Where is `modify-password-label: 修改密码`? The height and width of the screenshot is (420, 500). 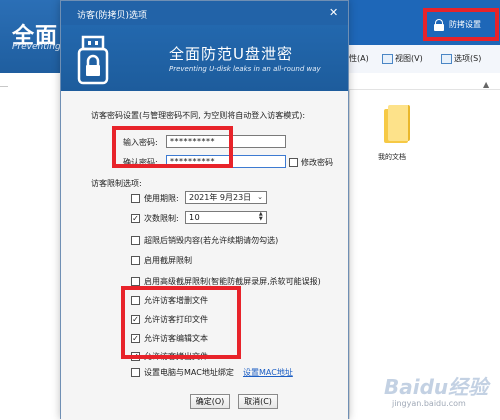 modify-password-label: 修改密码 is located at coordinates (317, 162).